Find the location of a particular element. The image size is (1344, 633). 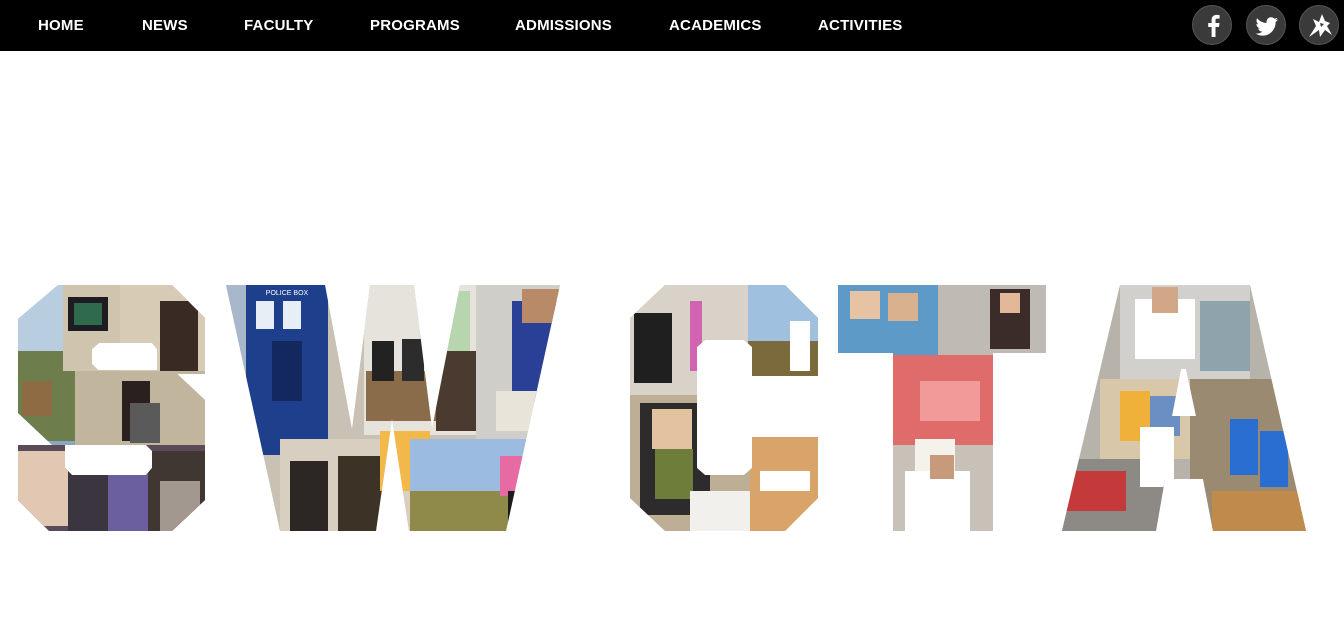

nav-activities-link: ACTIVITIES is located at coordinates (860, 25).